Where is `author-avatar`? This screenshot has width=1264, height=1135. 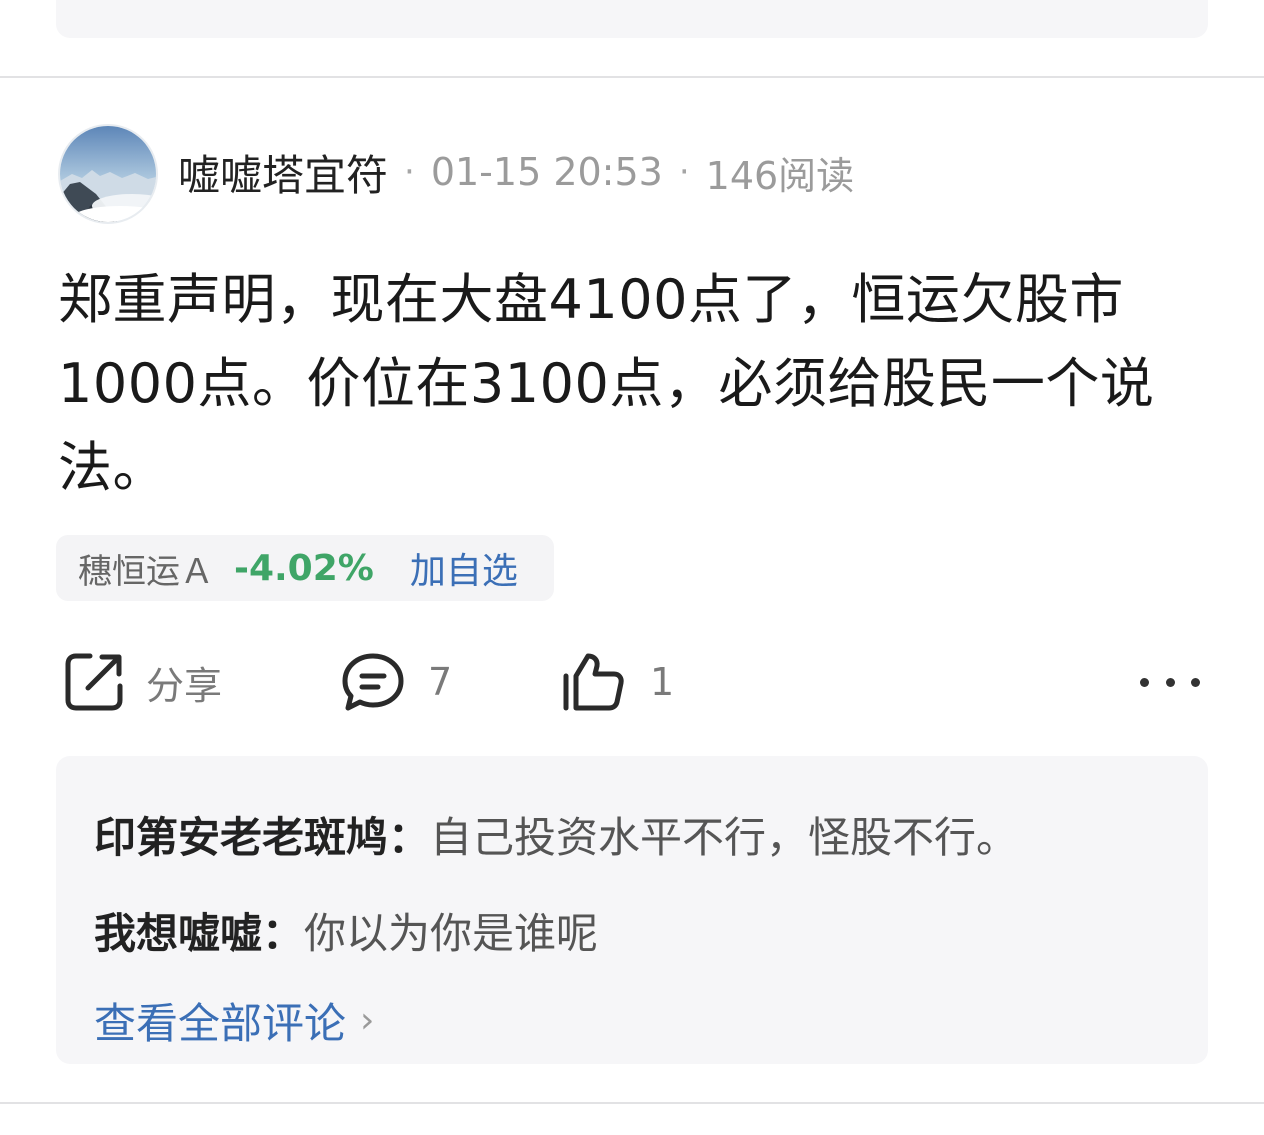 author-avatar is located at coordinates (108, 174).